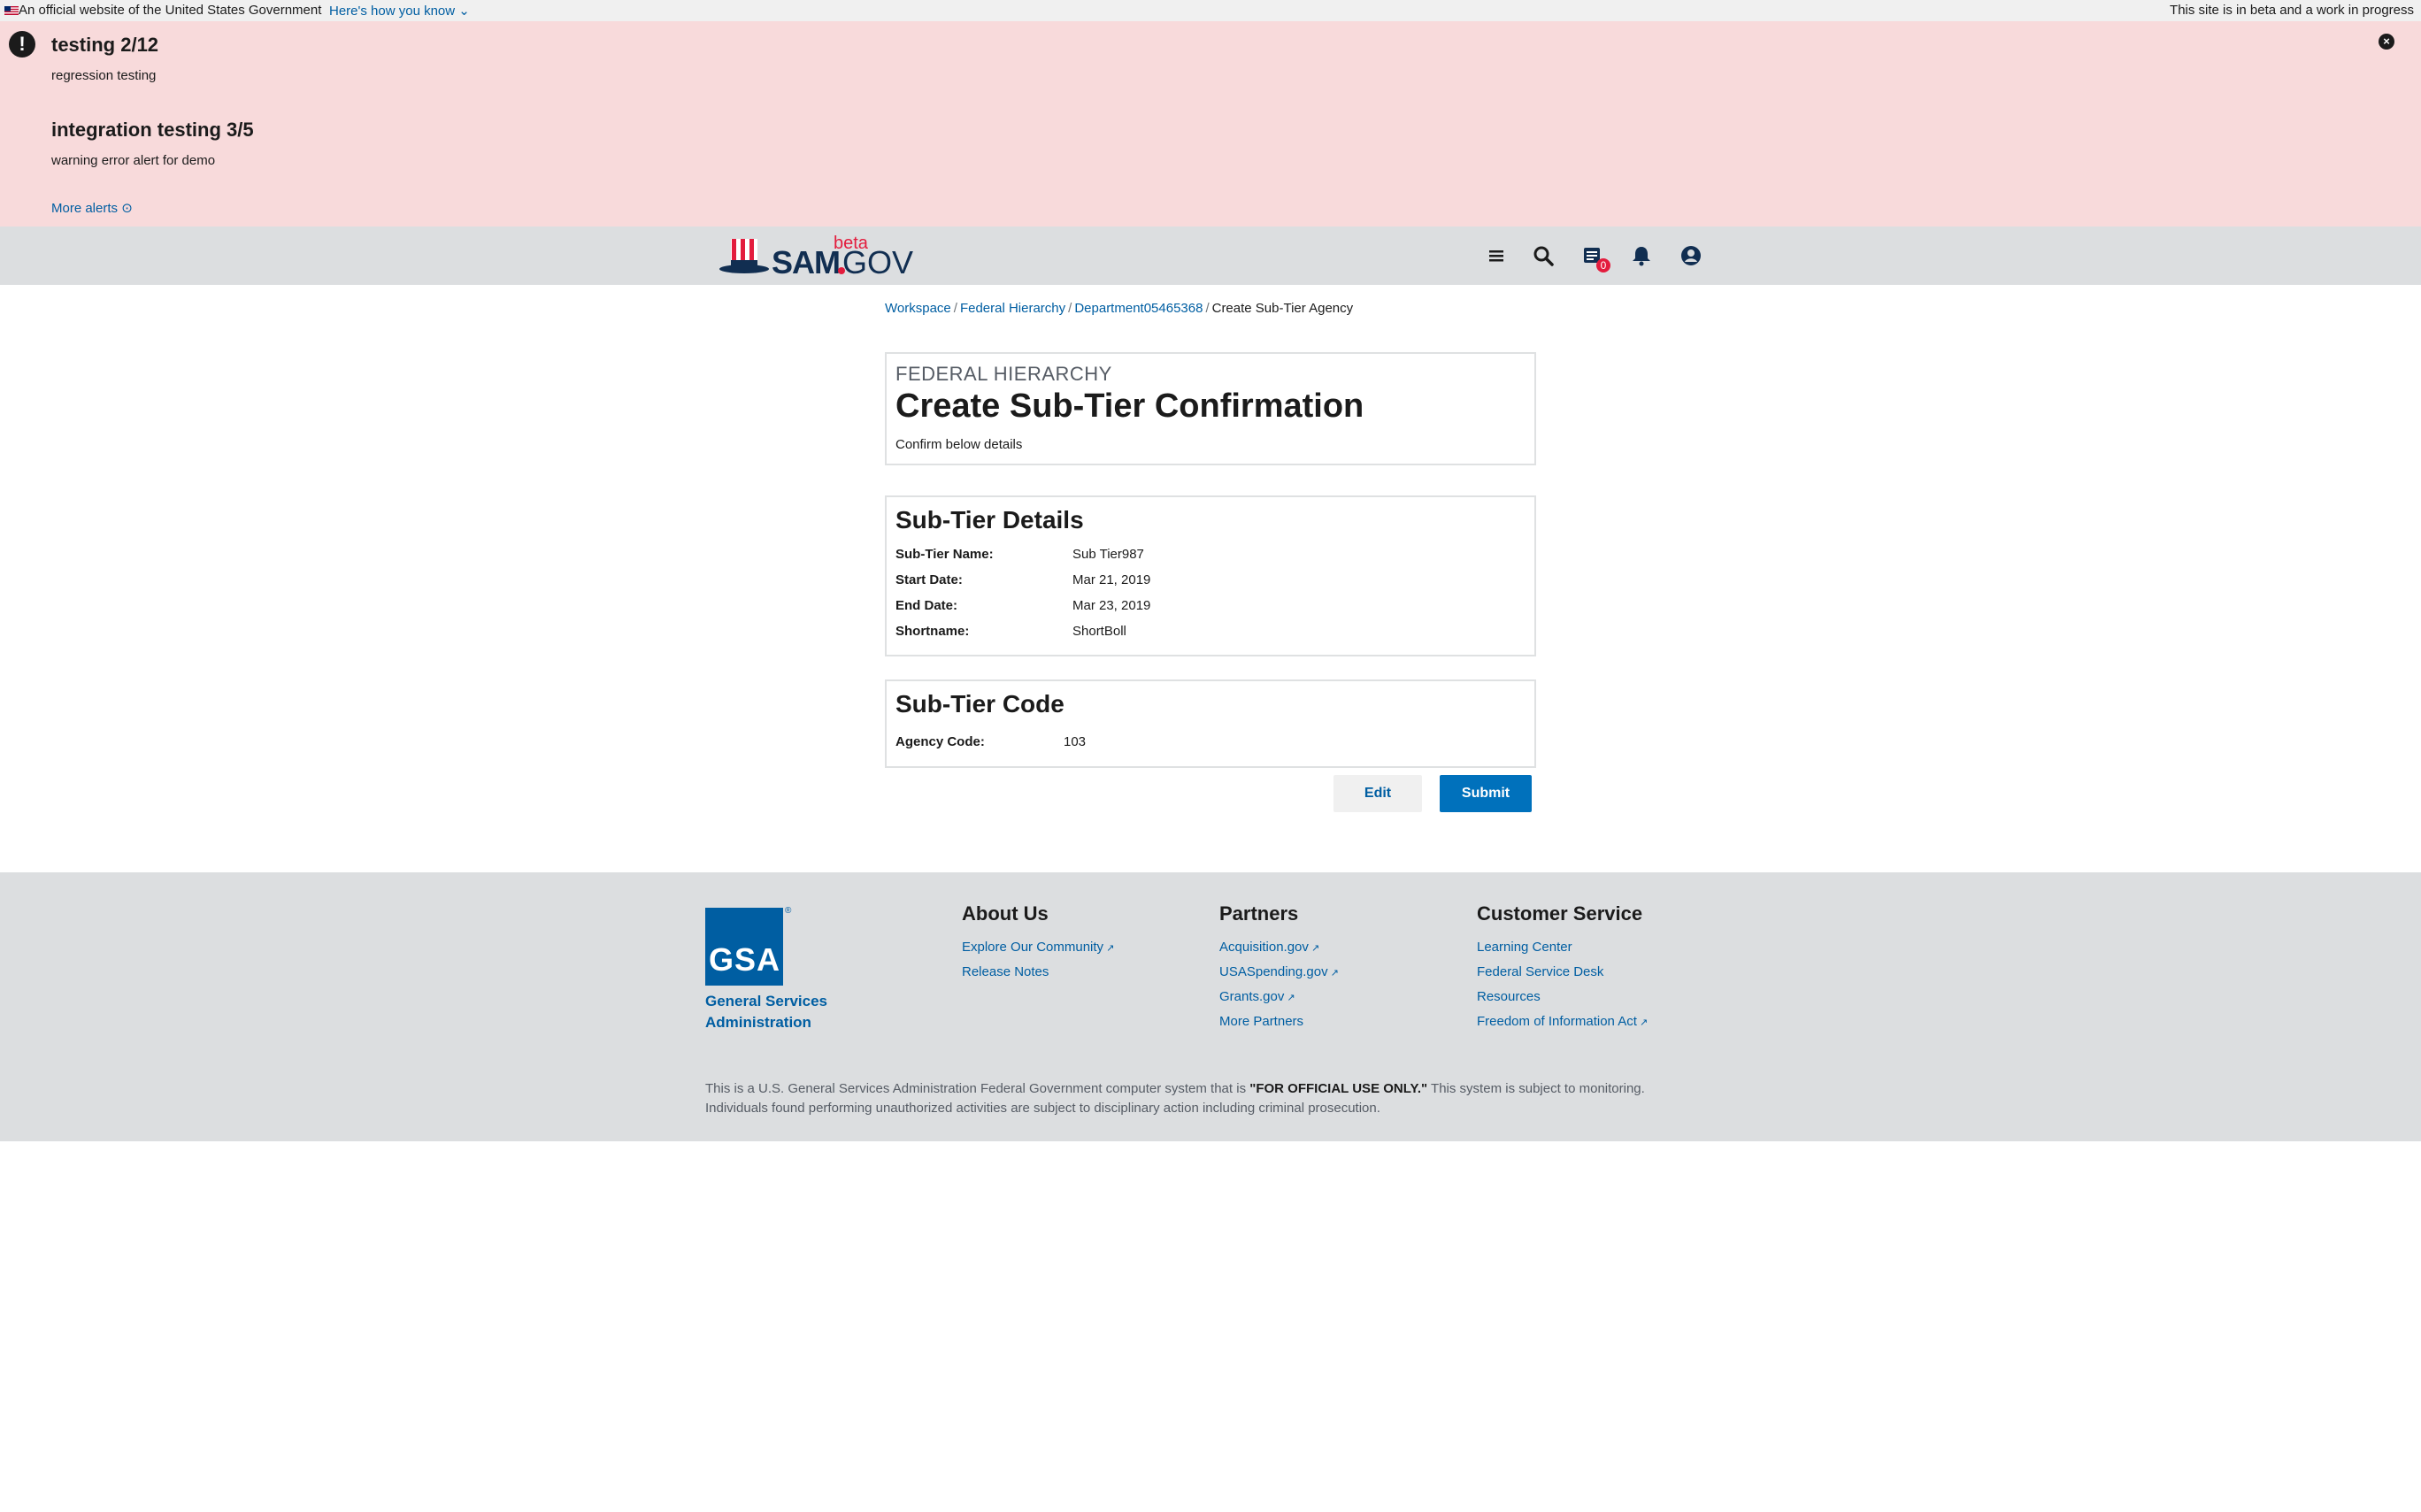 This screenshot has width=2421, height=1512. I want to click on how-you-know-link: Here's how you know ⌄, so click(399, 11).